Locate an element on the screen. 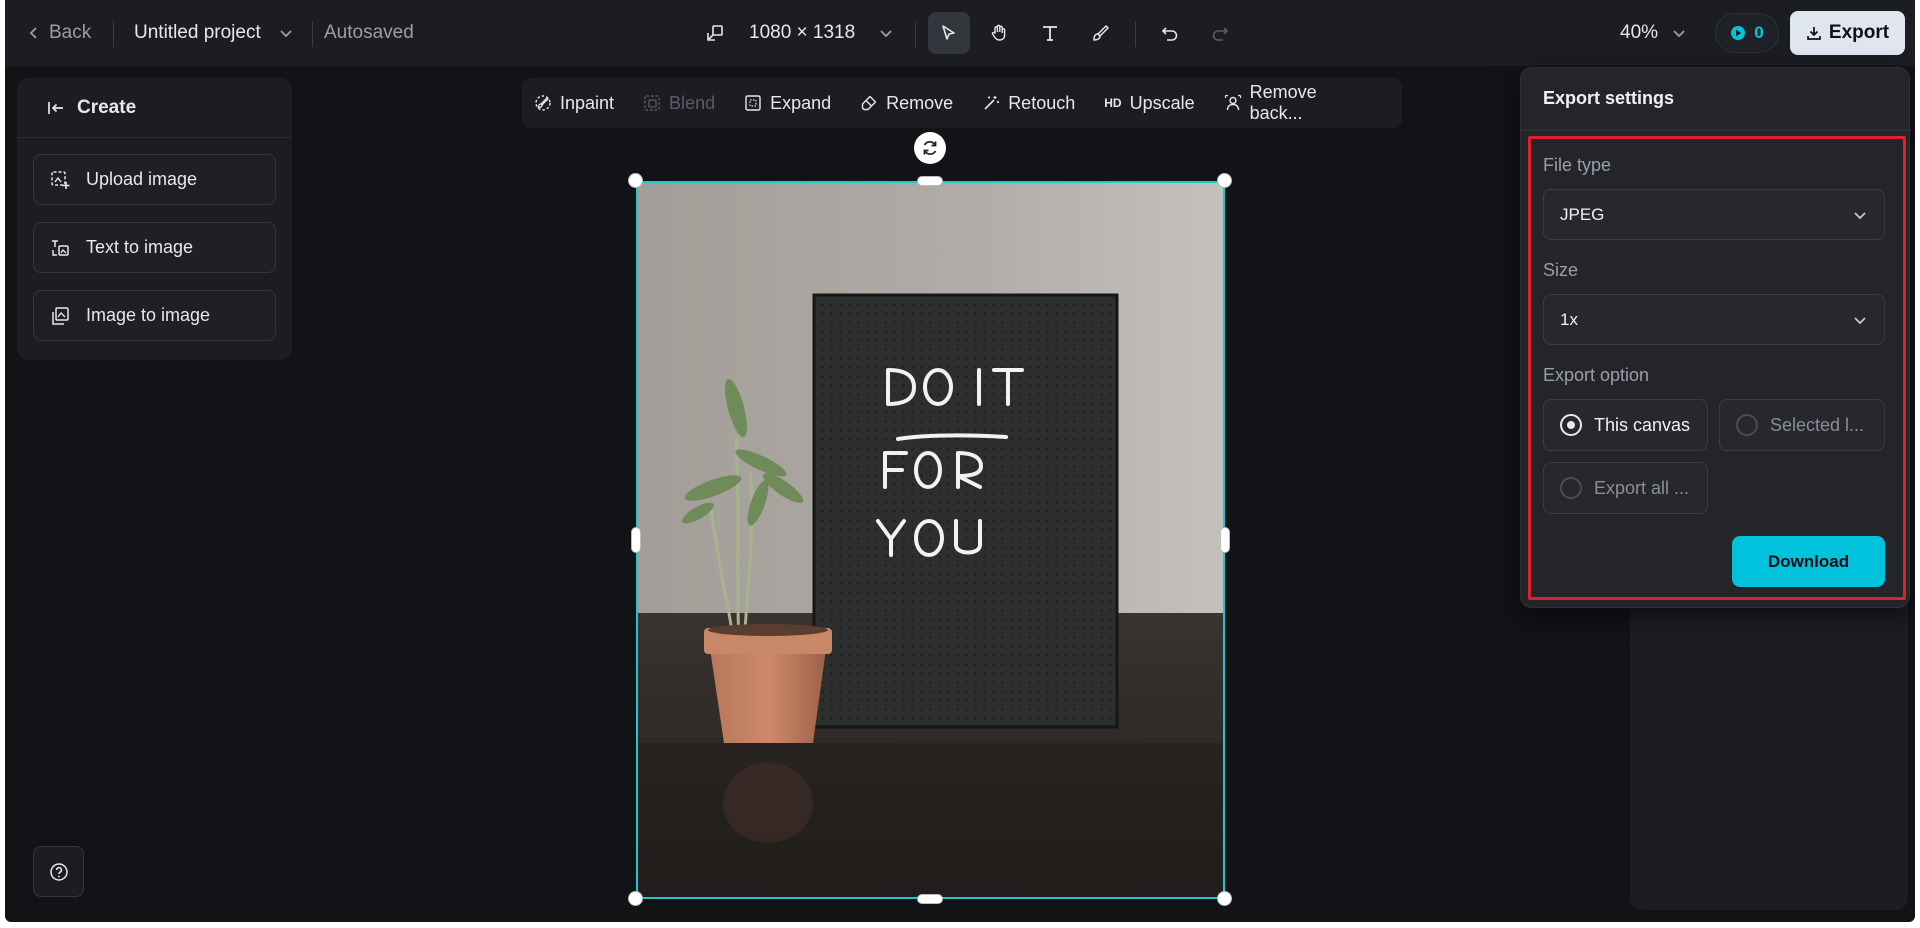  upscale-label: Upscale is located at coordinates (1162, 102).